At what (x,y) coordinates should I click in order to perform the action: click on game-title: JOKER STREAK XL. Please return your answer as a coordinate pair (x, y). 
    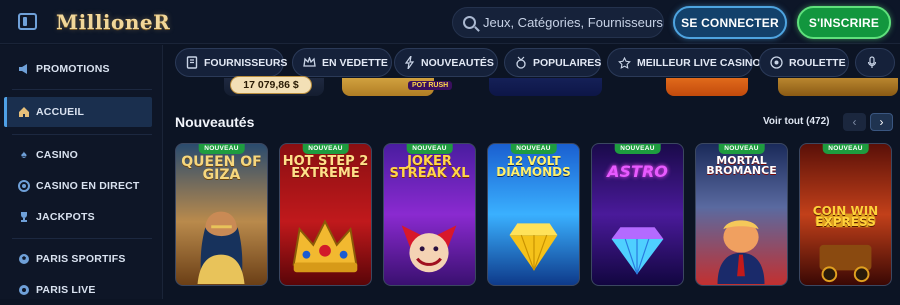
    Looking at the image, I should click on (429, 168).